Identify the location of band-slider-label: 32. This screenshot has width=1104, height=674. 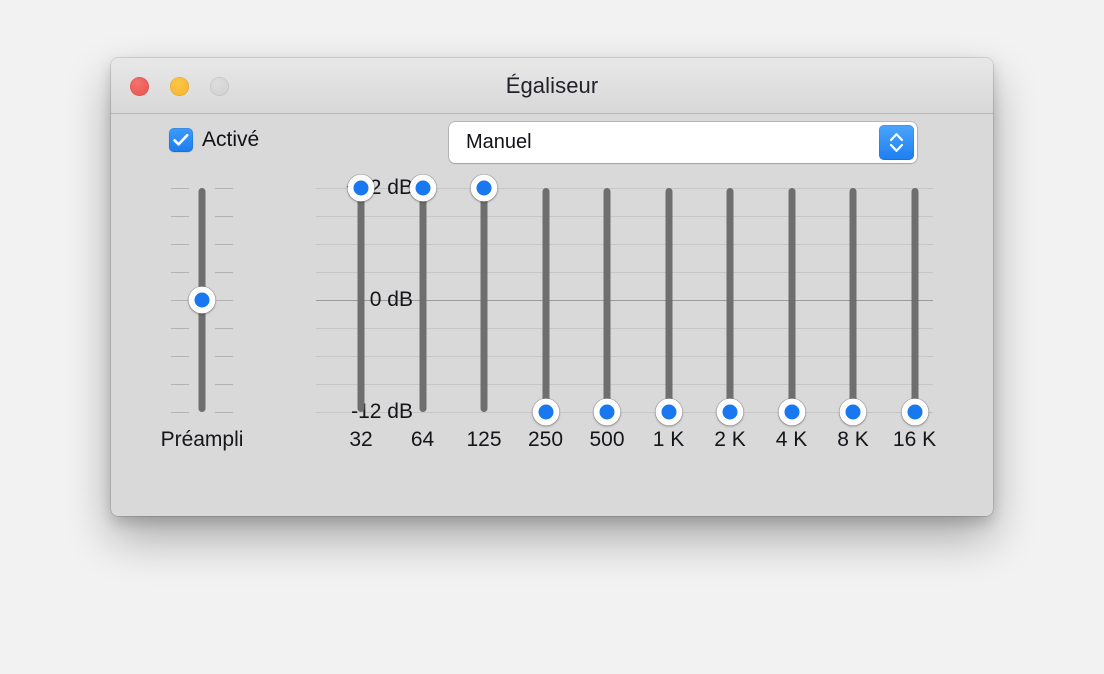
(361, 439).